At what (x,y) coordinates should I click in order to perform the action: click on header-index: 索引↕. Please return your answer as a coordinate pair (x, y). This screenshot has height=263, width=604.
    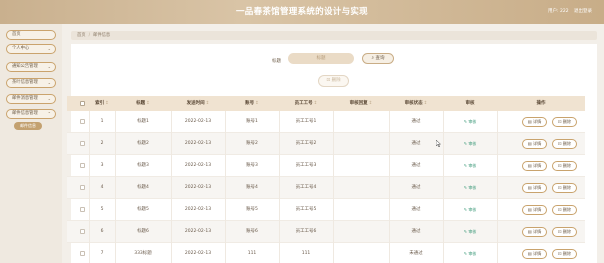
    Looking at the image, I should click on (102, 103).